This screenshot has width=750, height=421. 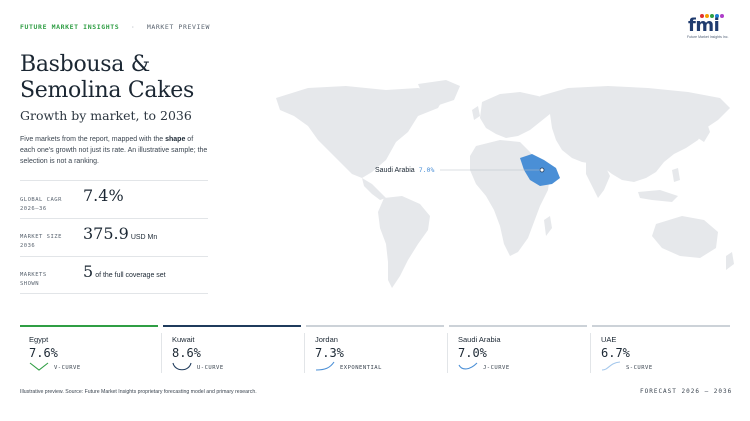 What do you see at coordinates (33, 275) in the screenshot?
I see `stat-label-line-1: MARKETS` at bounding box center [33, 275].